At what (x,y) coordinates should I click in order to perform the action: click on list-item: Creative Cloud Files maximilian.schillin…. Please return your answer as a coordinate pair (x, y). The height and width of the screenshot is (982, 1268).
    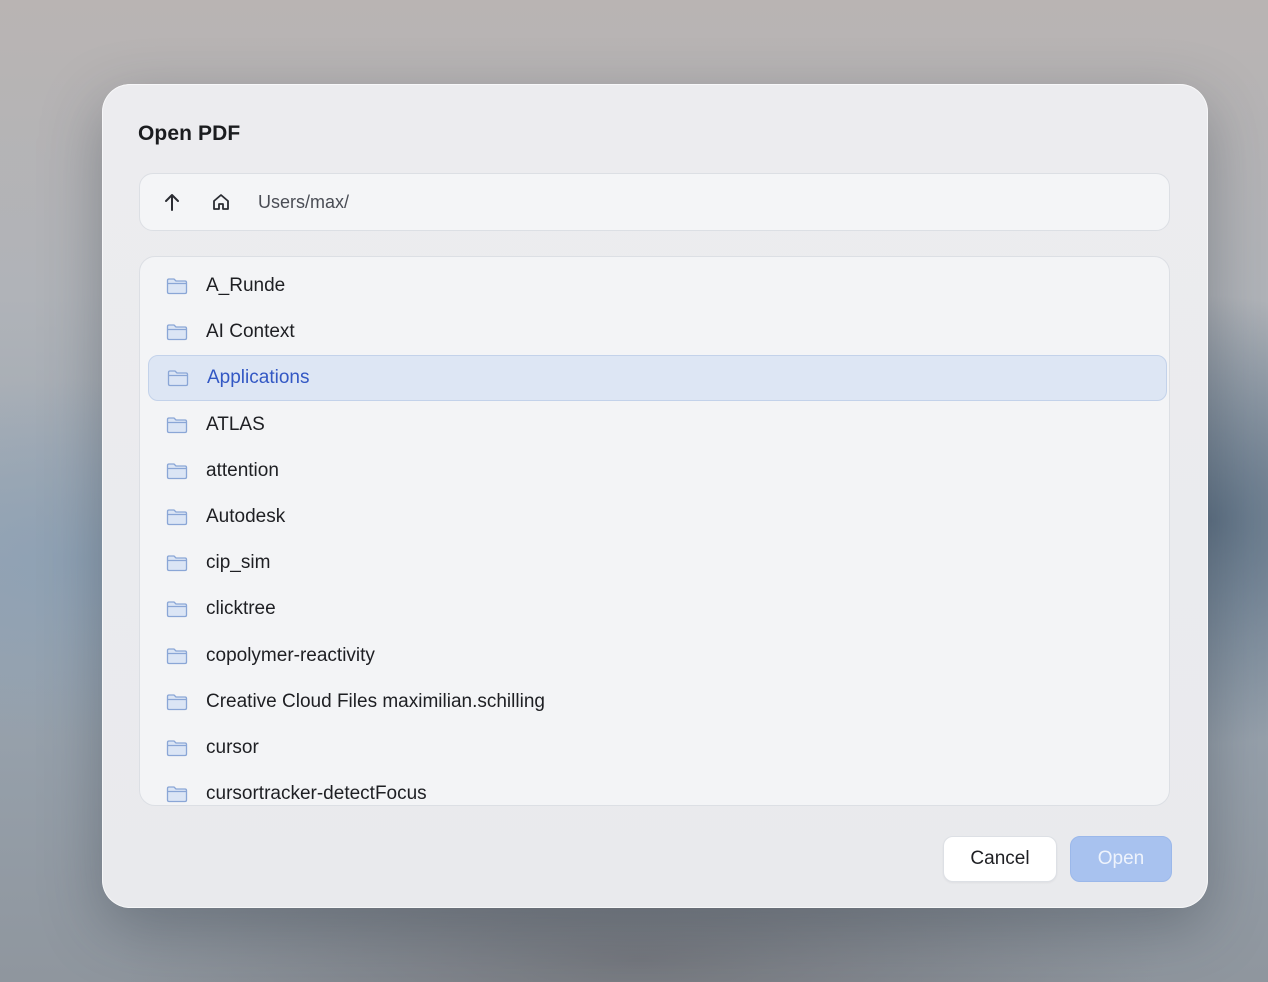
    Looking at the image, I should click on (657, 702).